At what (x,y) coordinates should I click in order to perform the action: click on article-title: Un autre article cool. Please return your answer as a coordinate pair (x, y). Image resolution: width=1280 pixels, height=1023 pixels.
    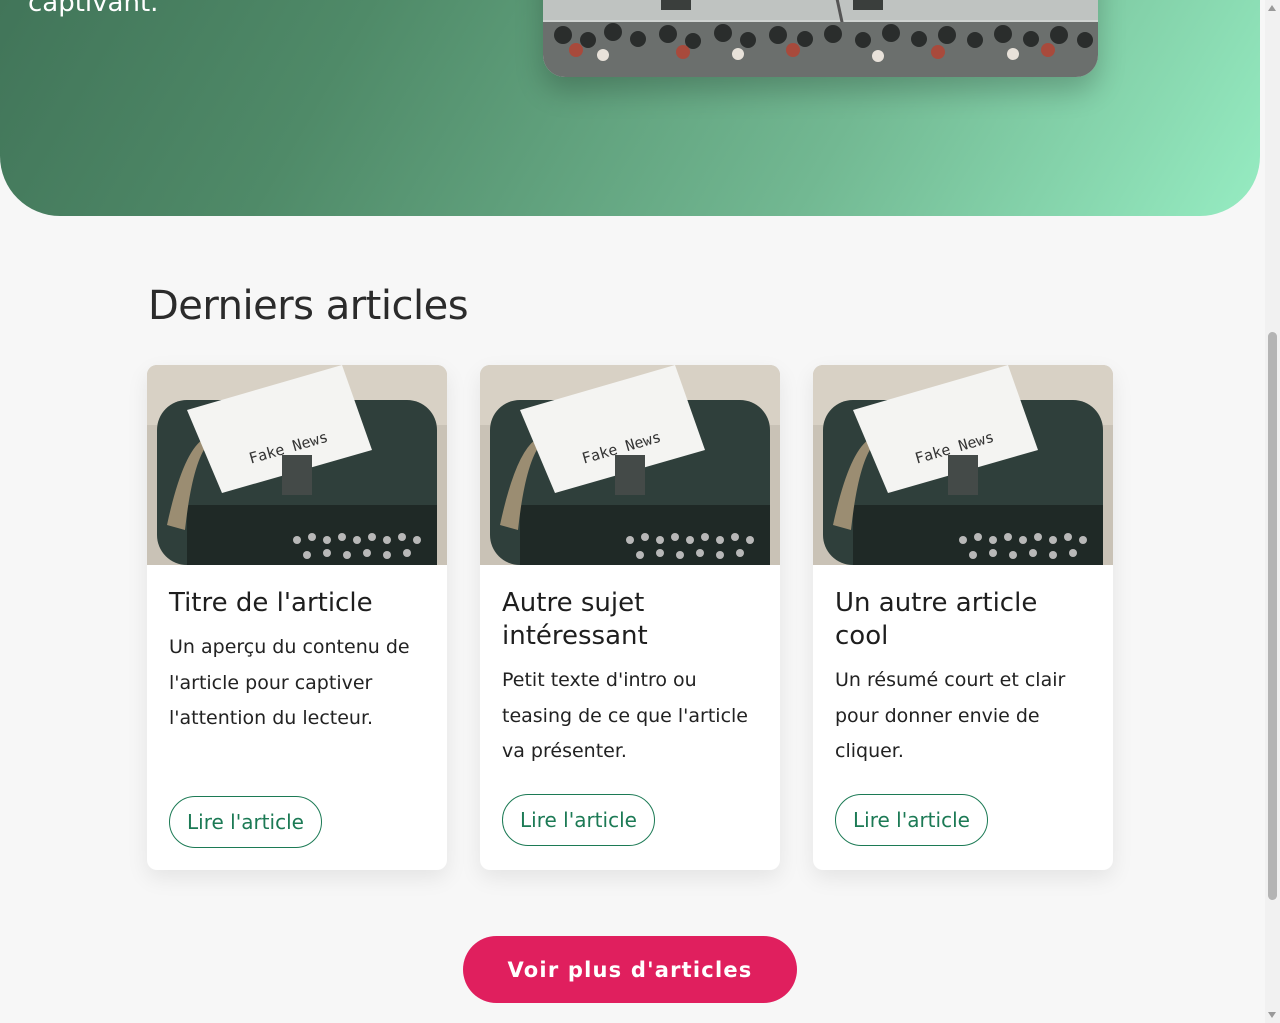
    Looking at the image, I should click on (936, 619).